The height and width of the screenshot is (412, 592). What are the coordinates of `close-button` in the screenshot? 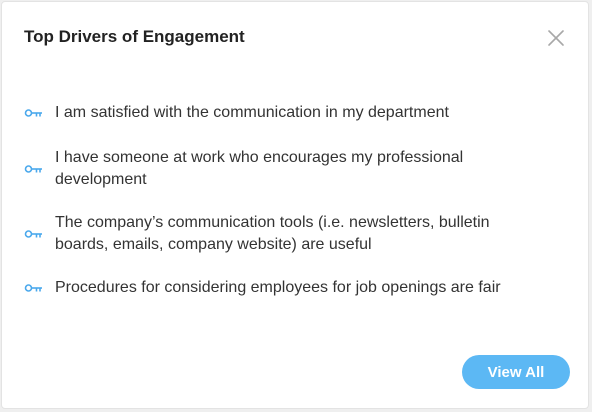 It's located at (556, 38).